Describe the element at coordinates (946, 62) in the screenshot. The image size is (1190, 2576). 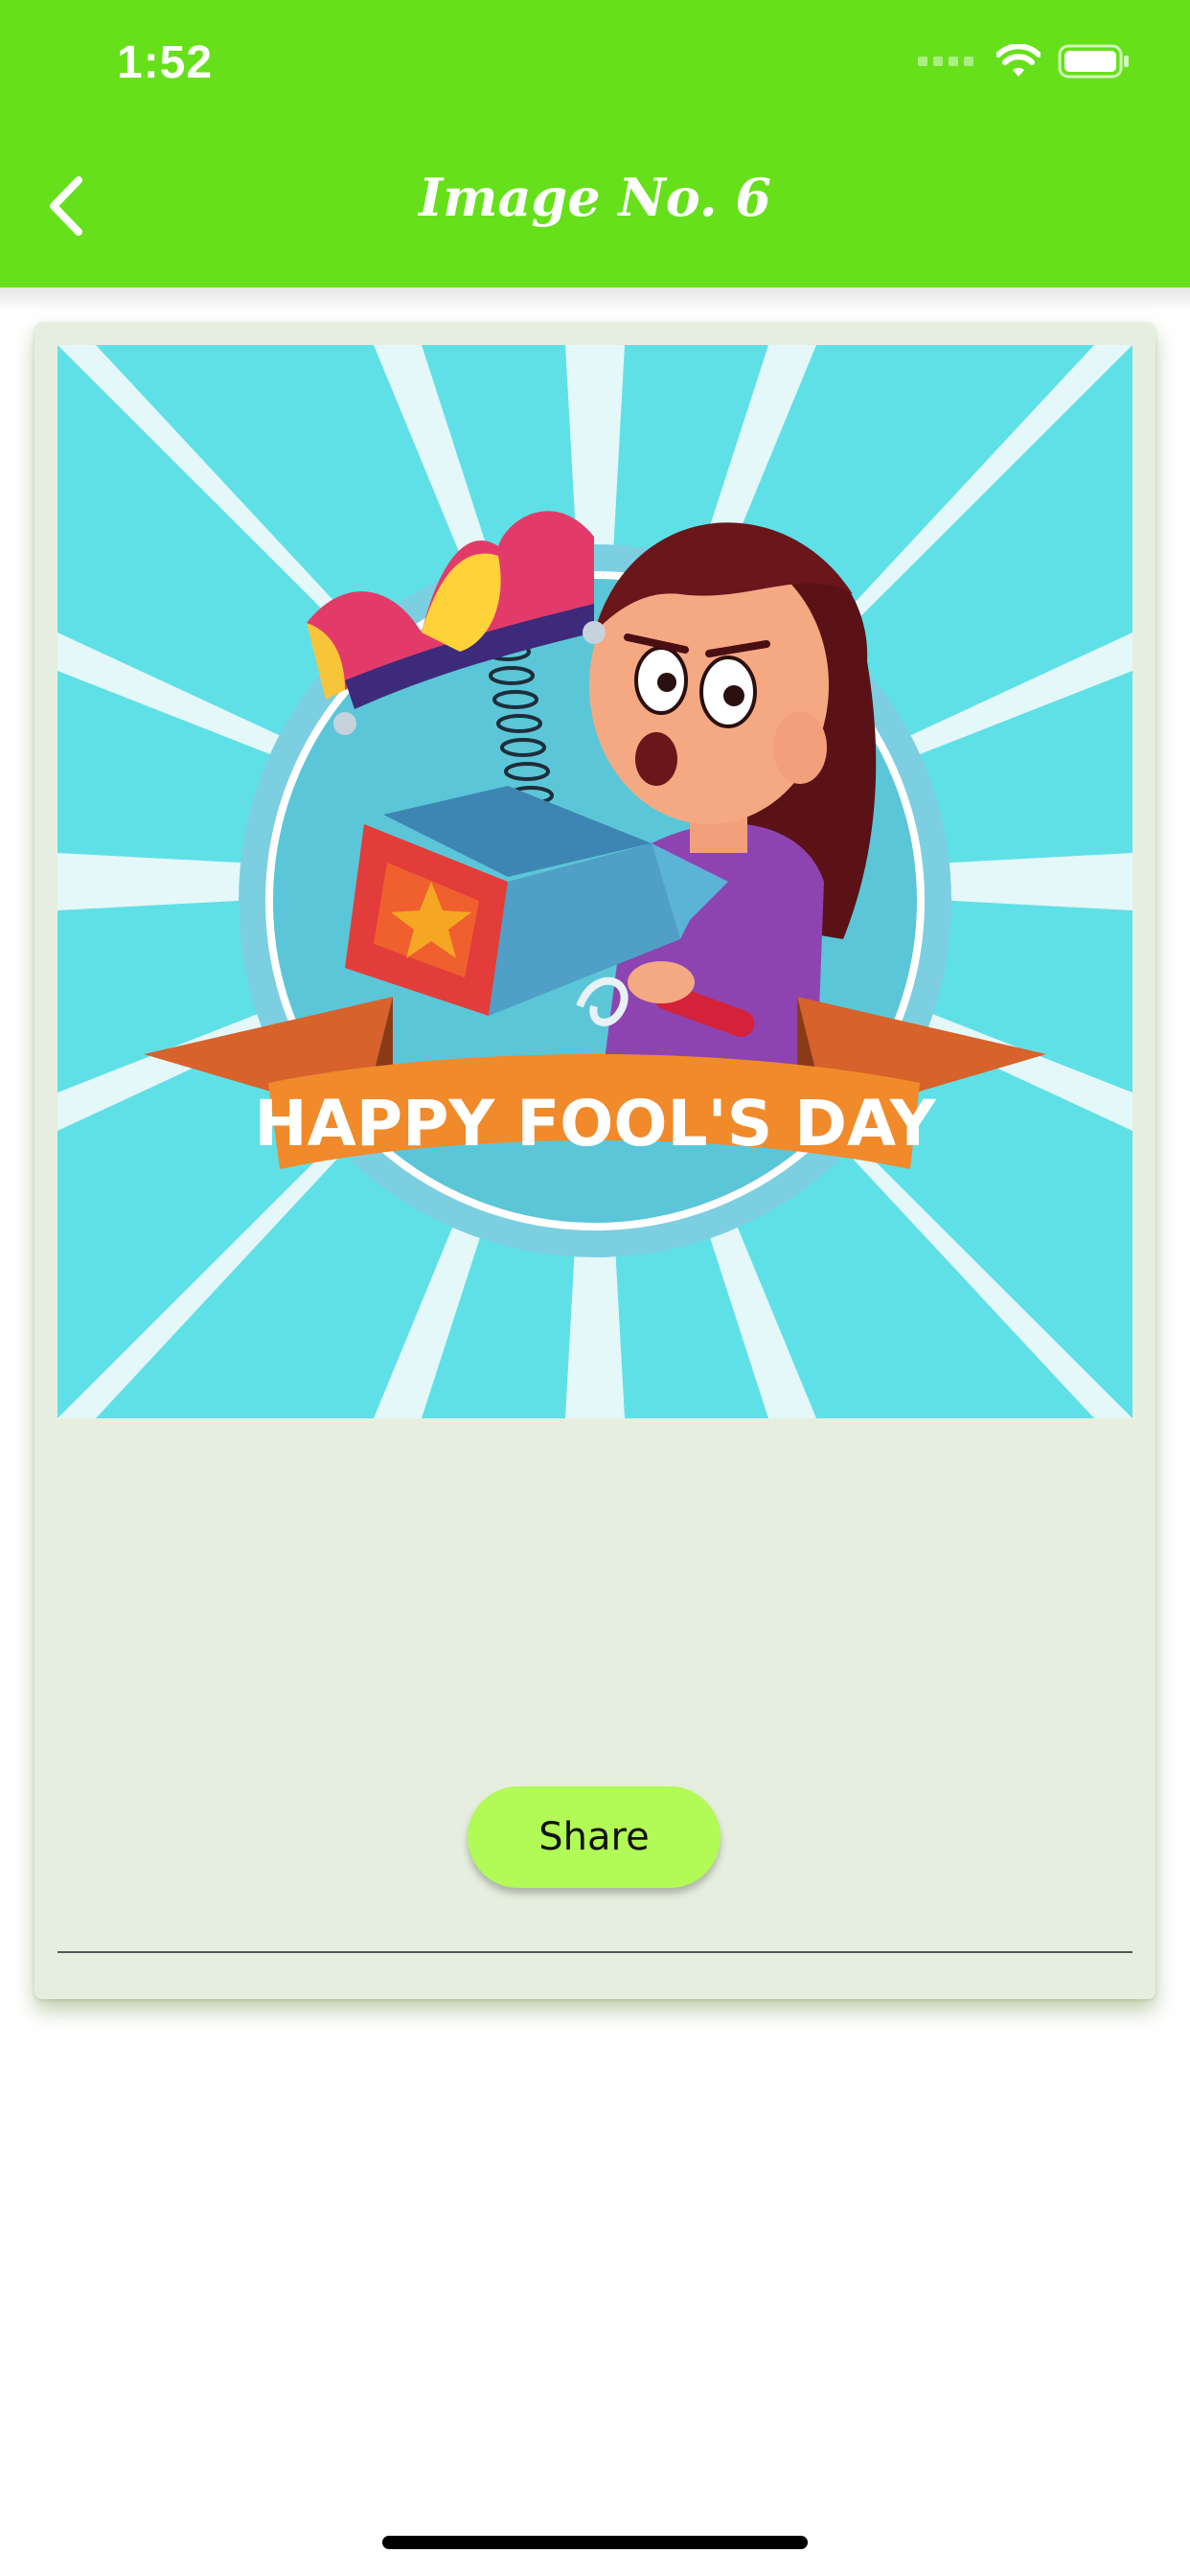
I see `signal-icon` at that location.